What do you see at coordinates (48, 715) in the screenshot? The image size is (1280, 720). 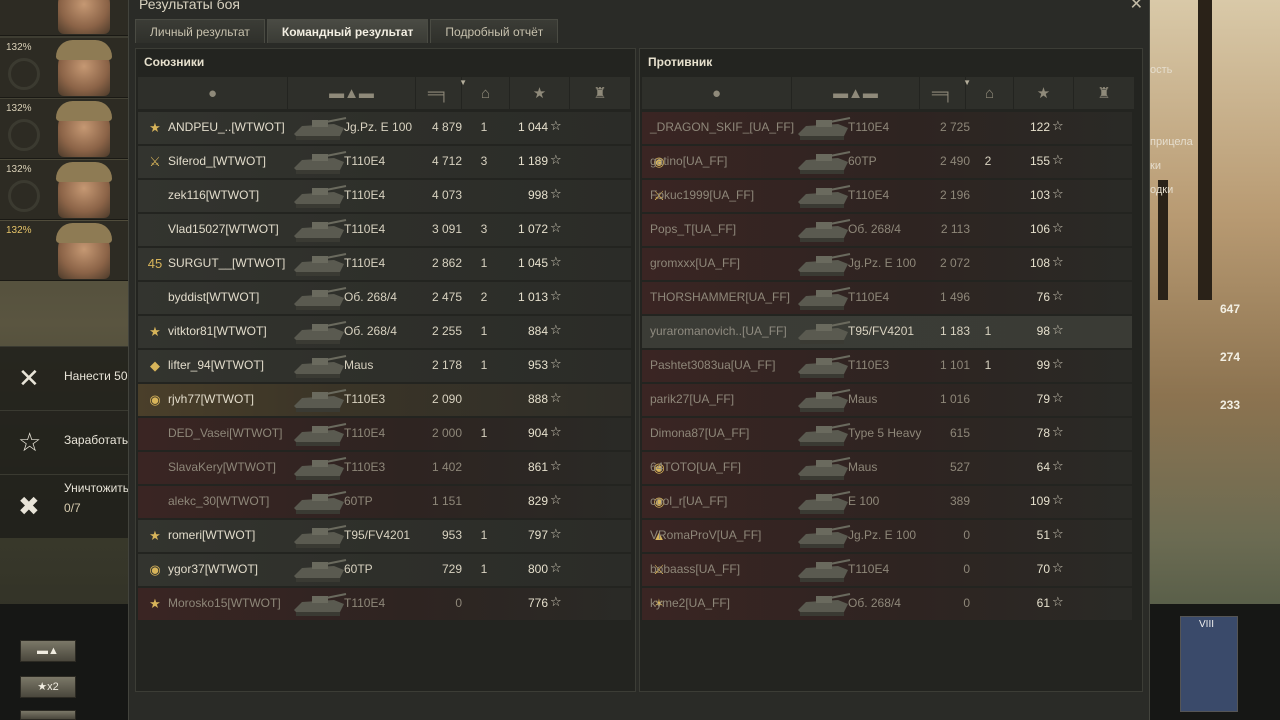 I see `filter-button` at bounding box center [48, 715].